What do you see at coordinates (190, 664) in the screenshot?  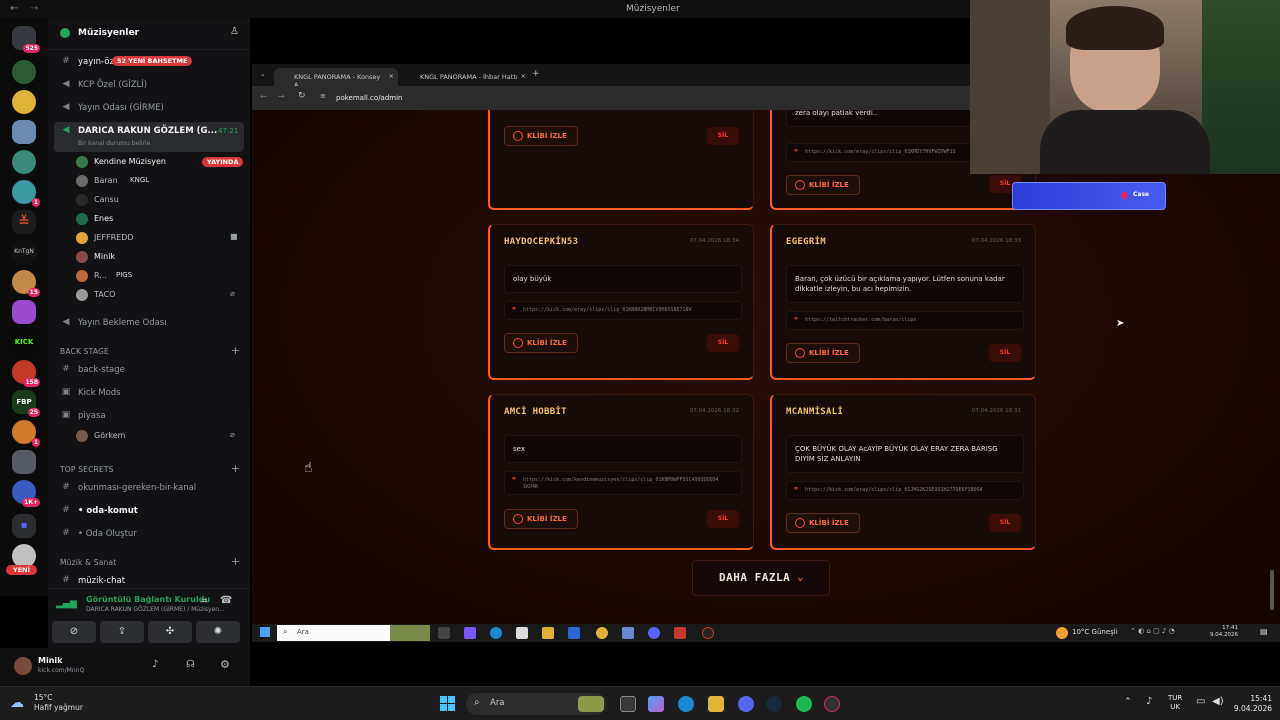 I see `headphones-icon: ☊` at bounding box center [190, 664].